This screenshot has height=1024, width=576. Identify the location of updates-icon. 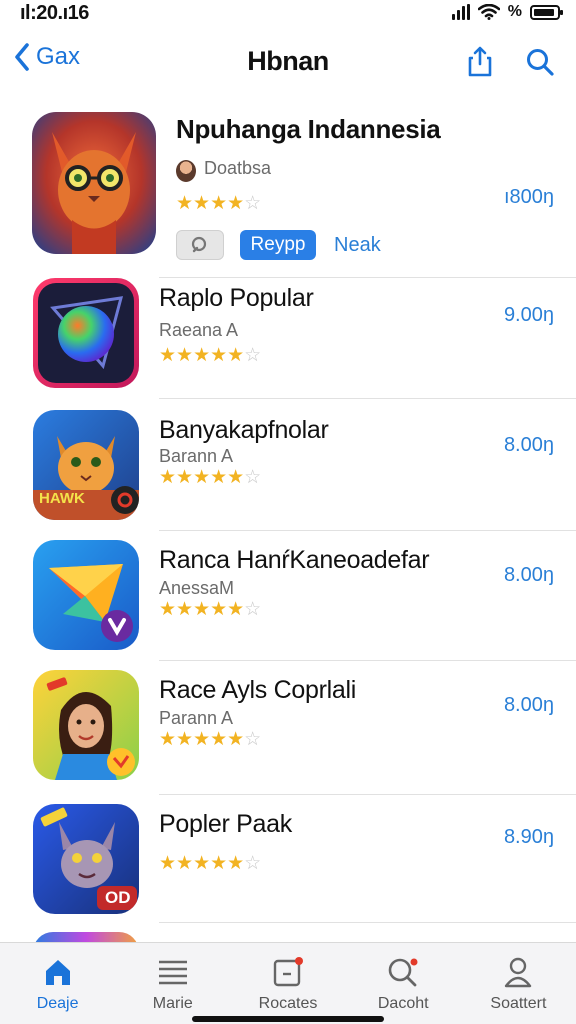
(288, 972).